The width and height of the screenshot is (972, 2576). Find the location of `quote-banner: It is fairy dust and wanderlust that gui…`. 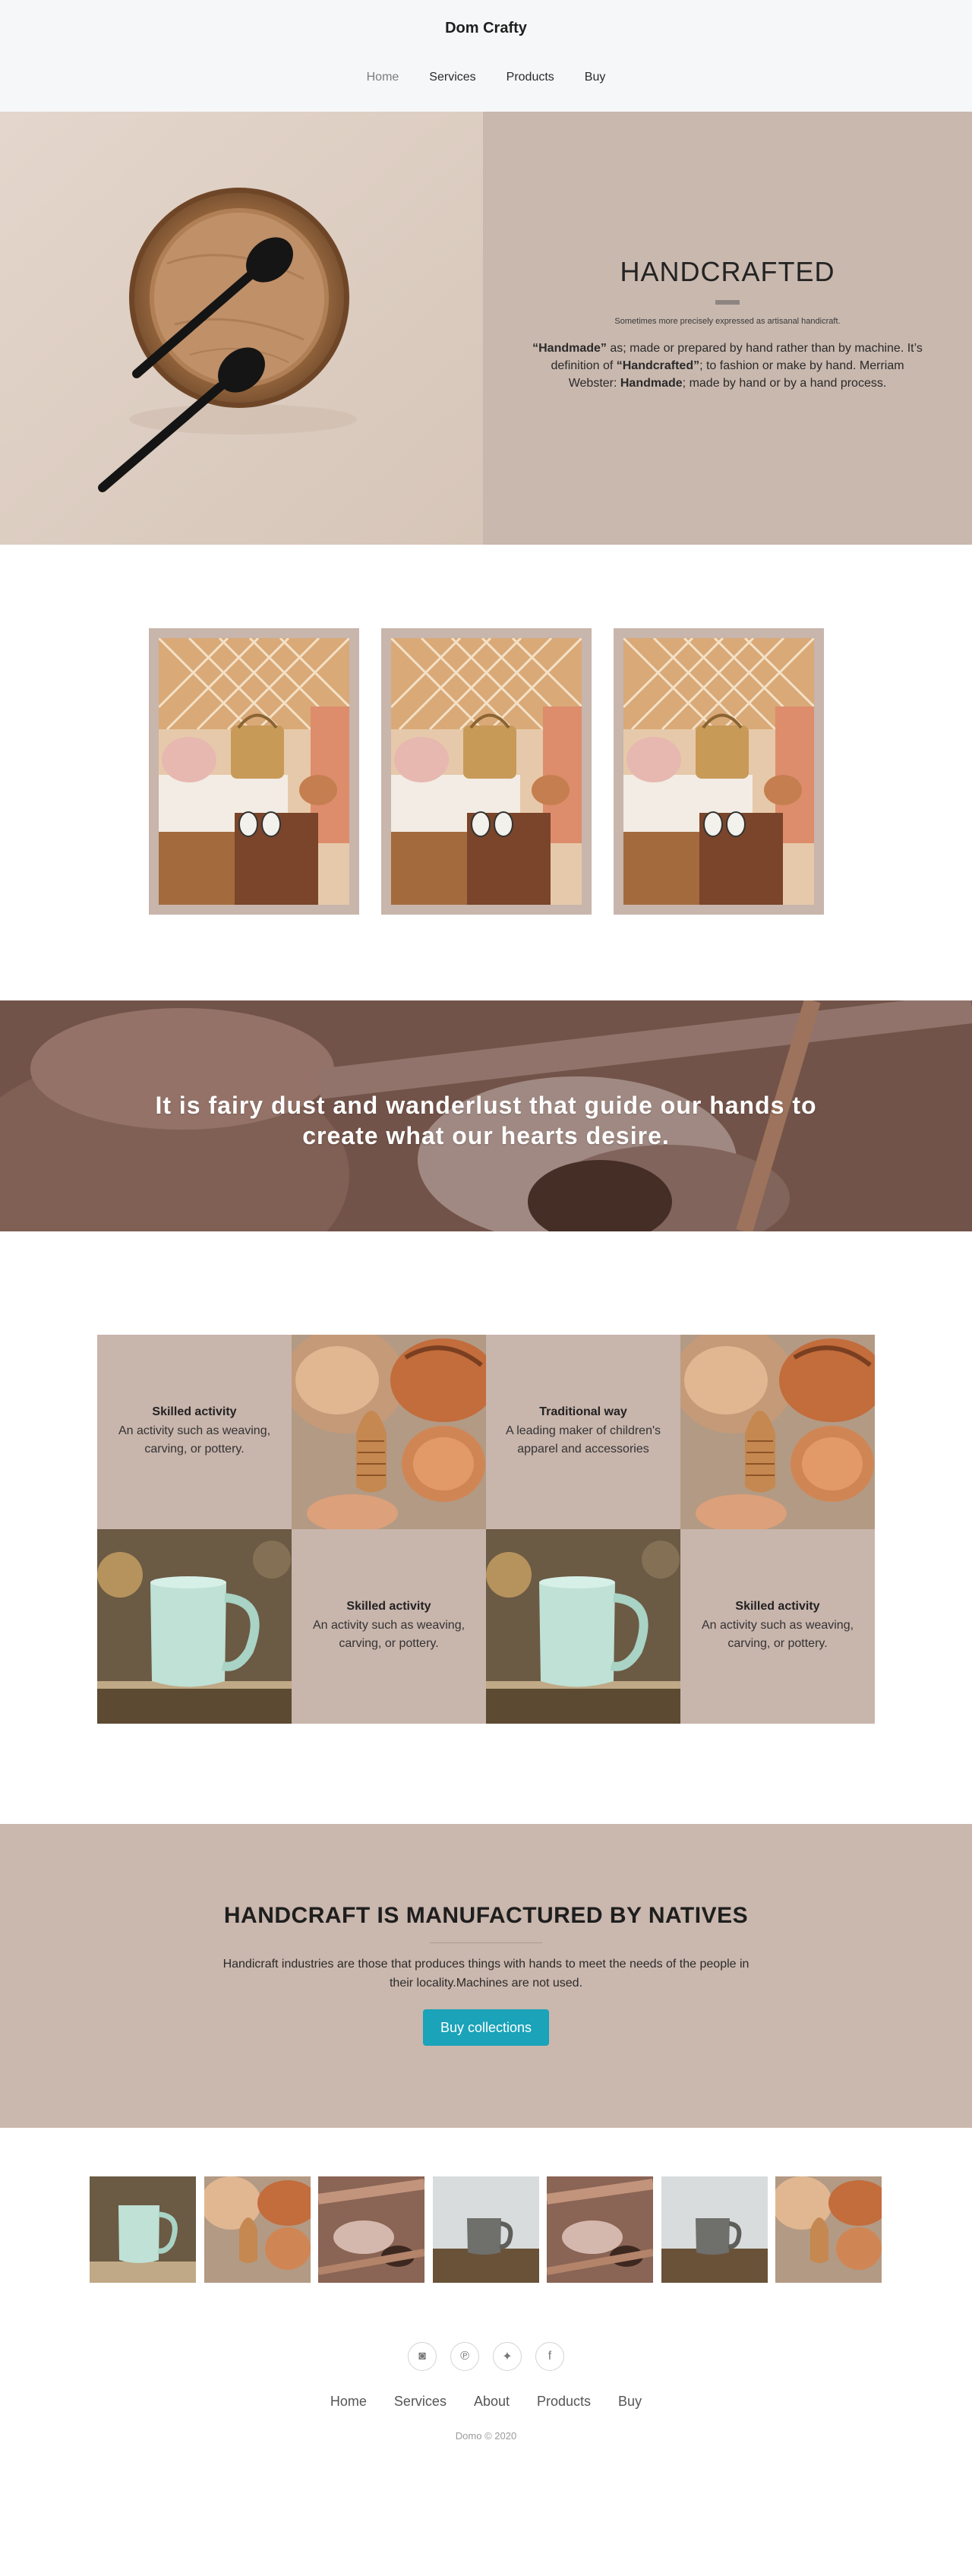

quote-banner: It is fairy dust and wanderlust that gui… is located at coordinates (486, 1115).